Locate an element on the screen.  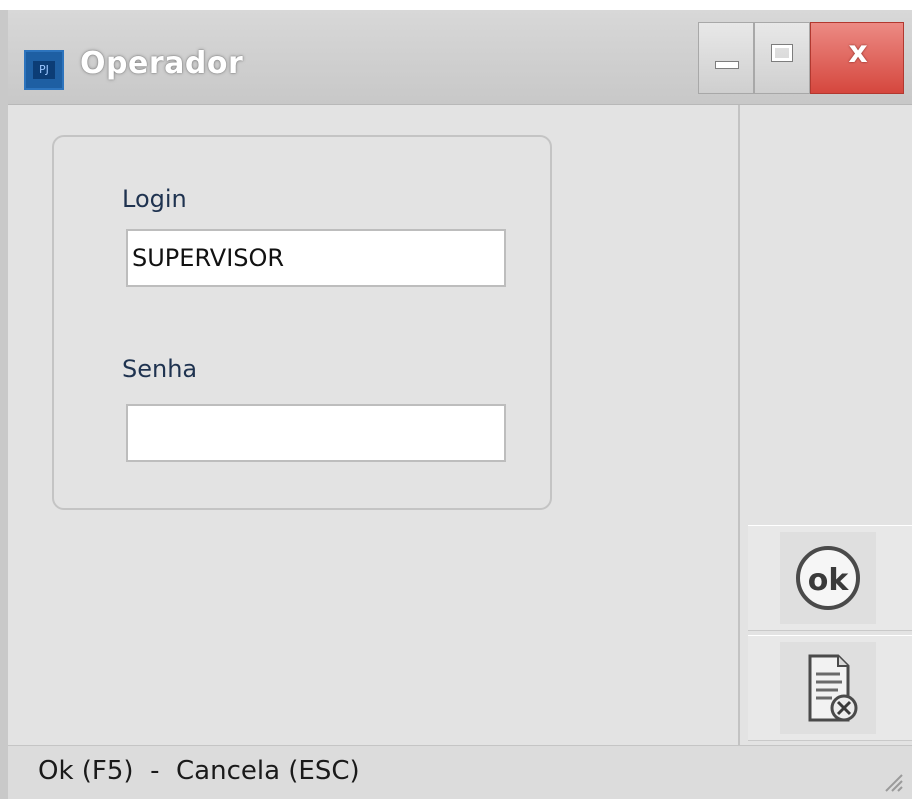
cancel-document-icon is located at coordinates (833, 688).